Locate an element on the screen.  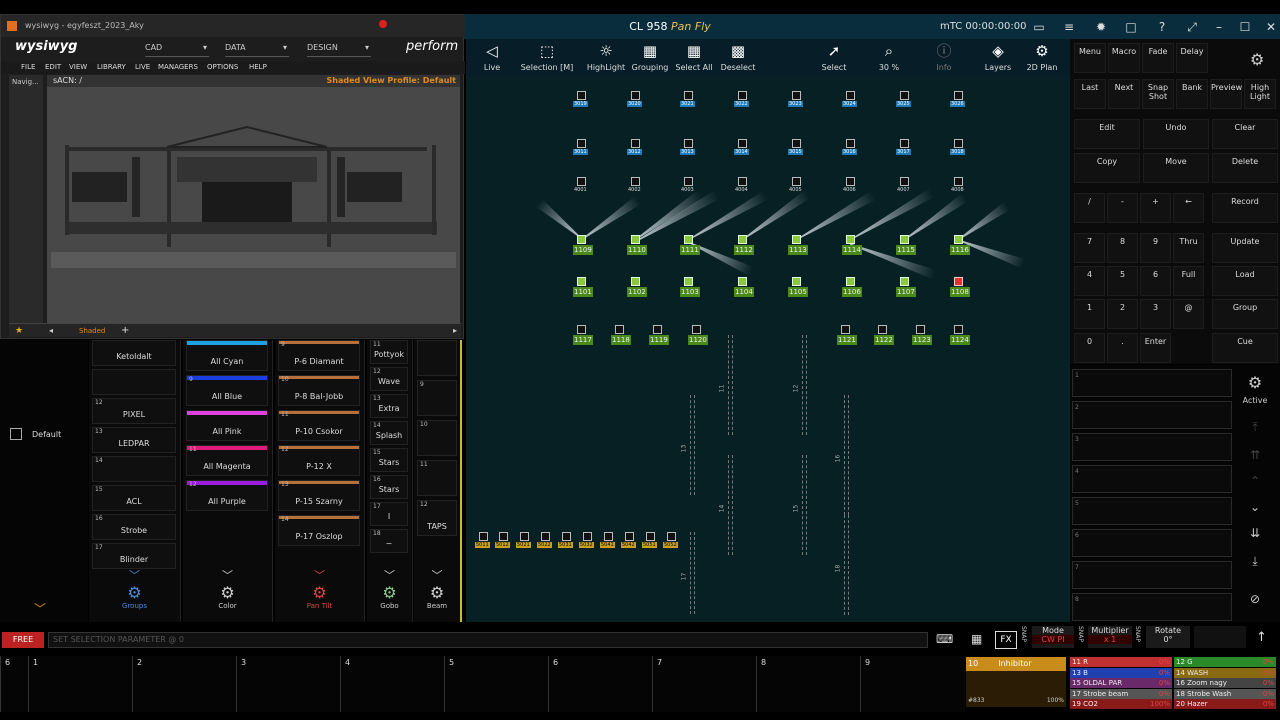
key-2: 2 is located at coordinates (1122, 314).